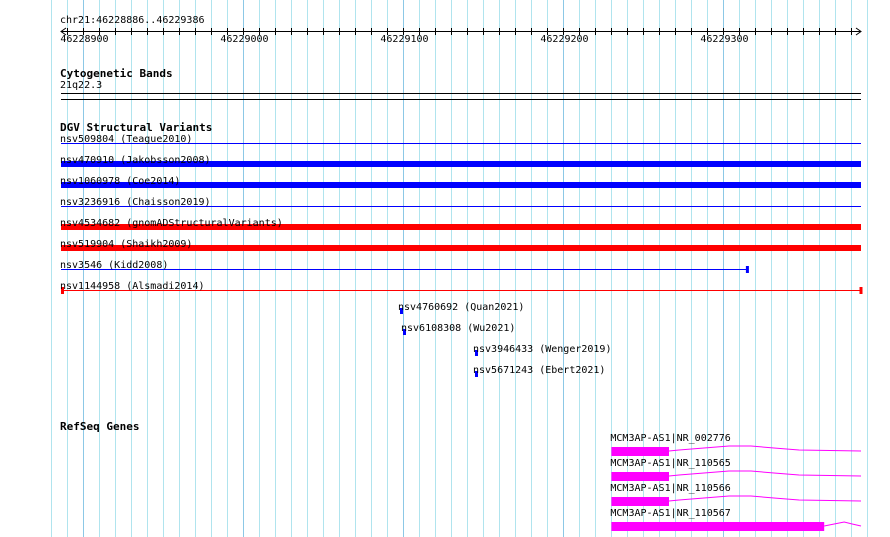 The width and height of the screenshot is (890, 537). What do you see at coordinates (539, 371) in the screenshot?
I see `variant-label: nsv5671243 (Ebert2021)` at bounding box center [539, 371].